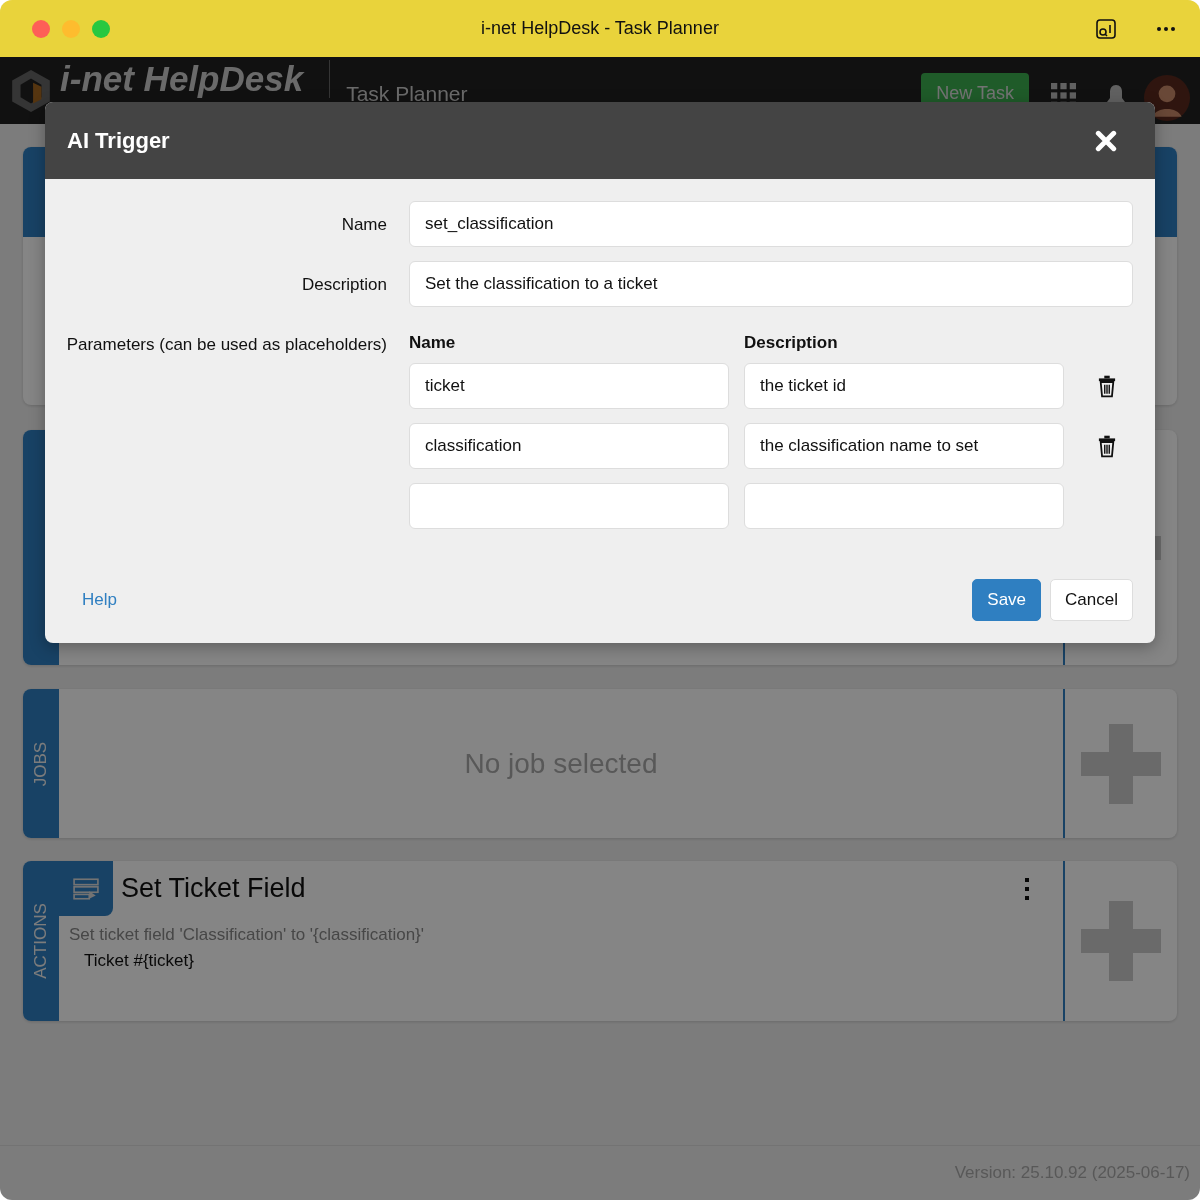 Image resolution: width=1200 pixels, height=1200 pixels. Describe the element at coordinates (213, 888) in the screenshot. I see `action-title: Set Ticket Field` at that location.